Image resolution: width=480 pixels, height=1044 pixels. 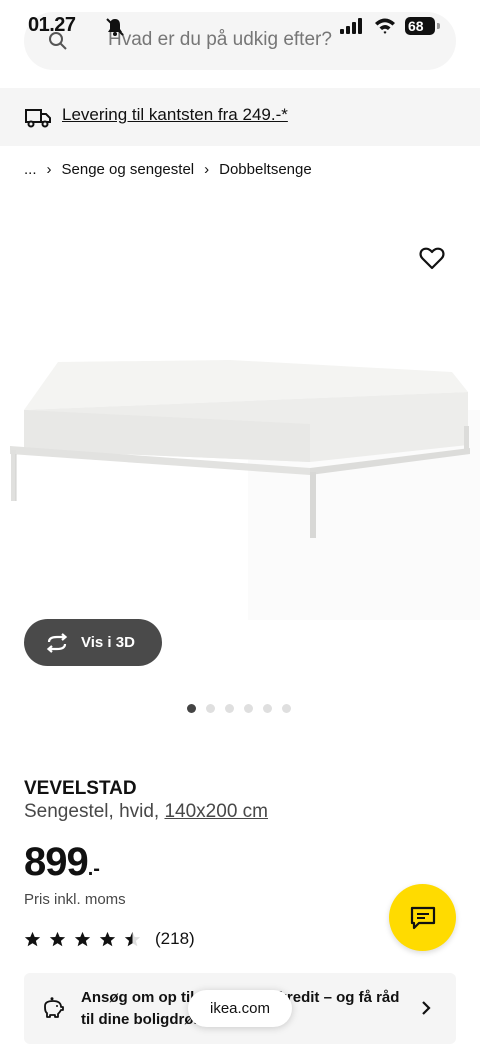 I want to click on piggy-bank-icon, so click(x=54, y=1007).